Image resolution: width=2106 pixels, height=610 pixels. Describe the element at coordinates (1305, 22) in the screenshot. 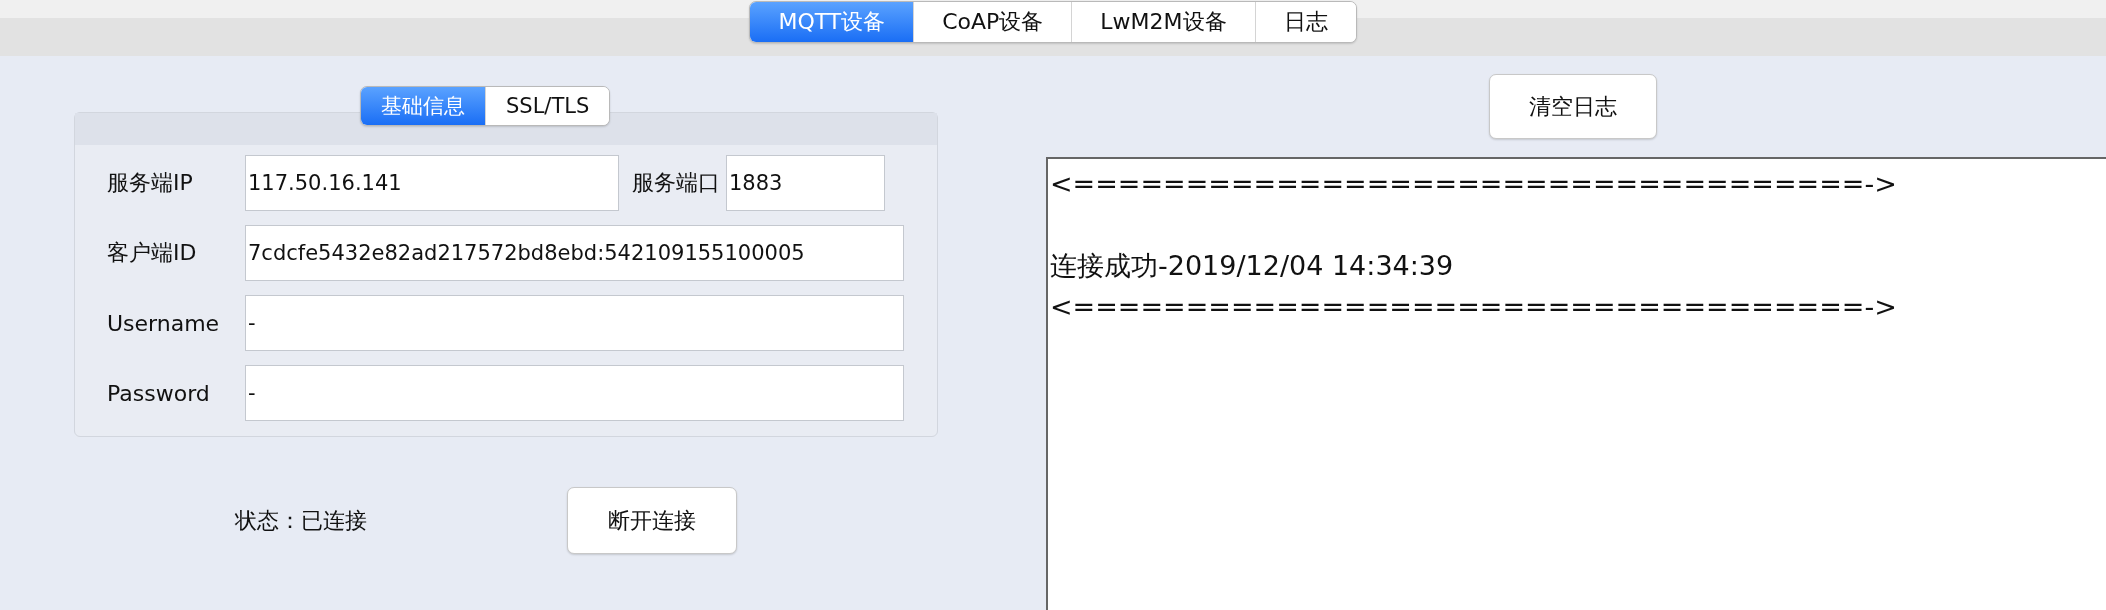

I see `device-tab: 日志` at that location.